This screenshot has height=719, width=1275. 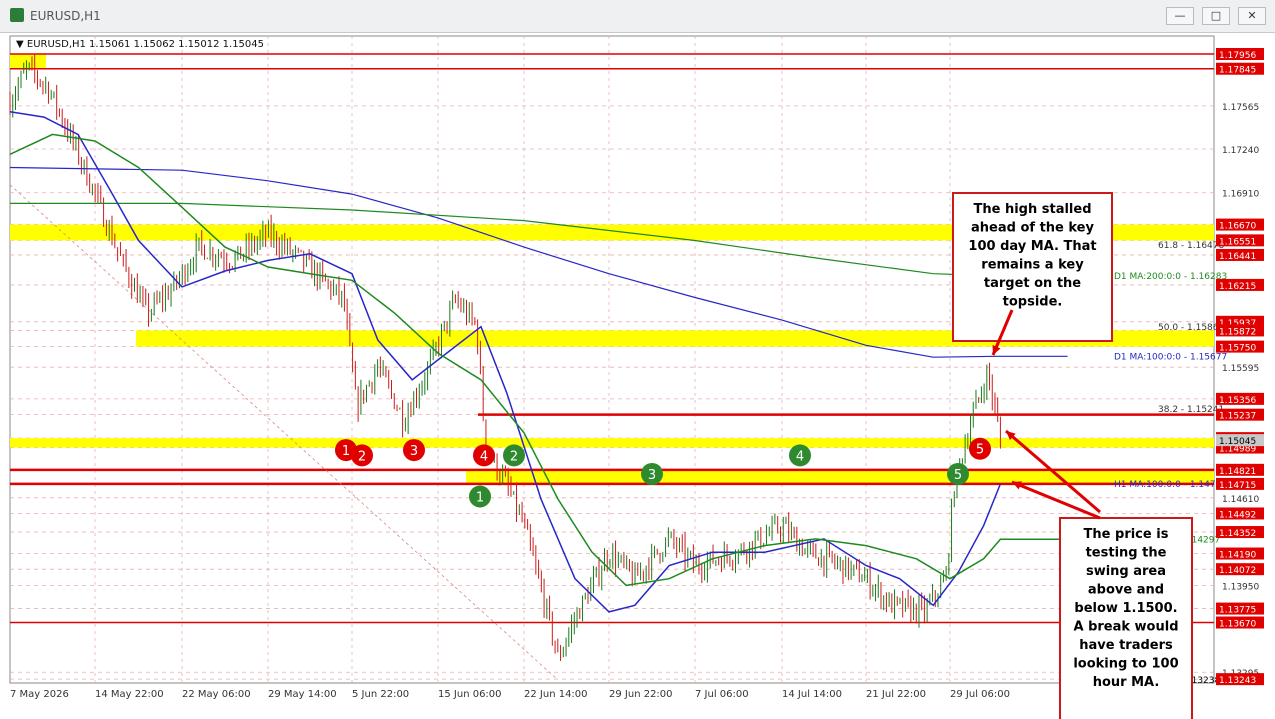 I want to click on price-axis-label: 1.14610, so click(x=1240, y=500).